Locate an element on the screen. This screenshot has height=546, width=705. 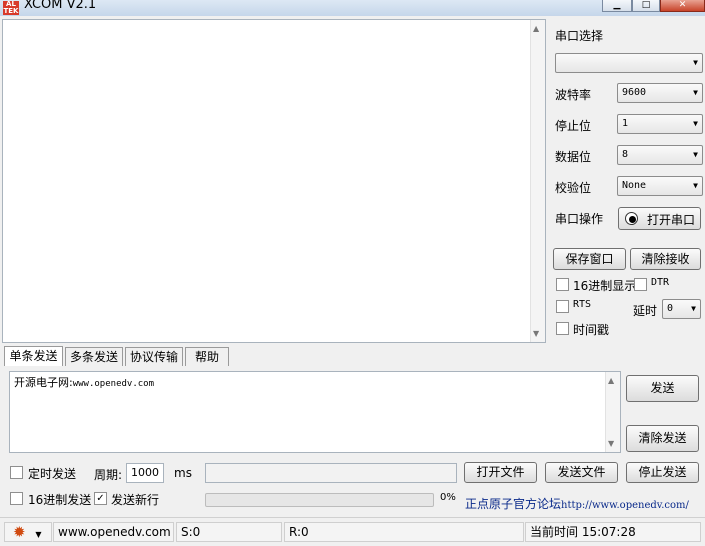
operation-label: 串口操作 is located at coordinates (579, 219).